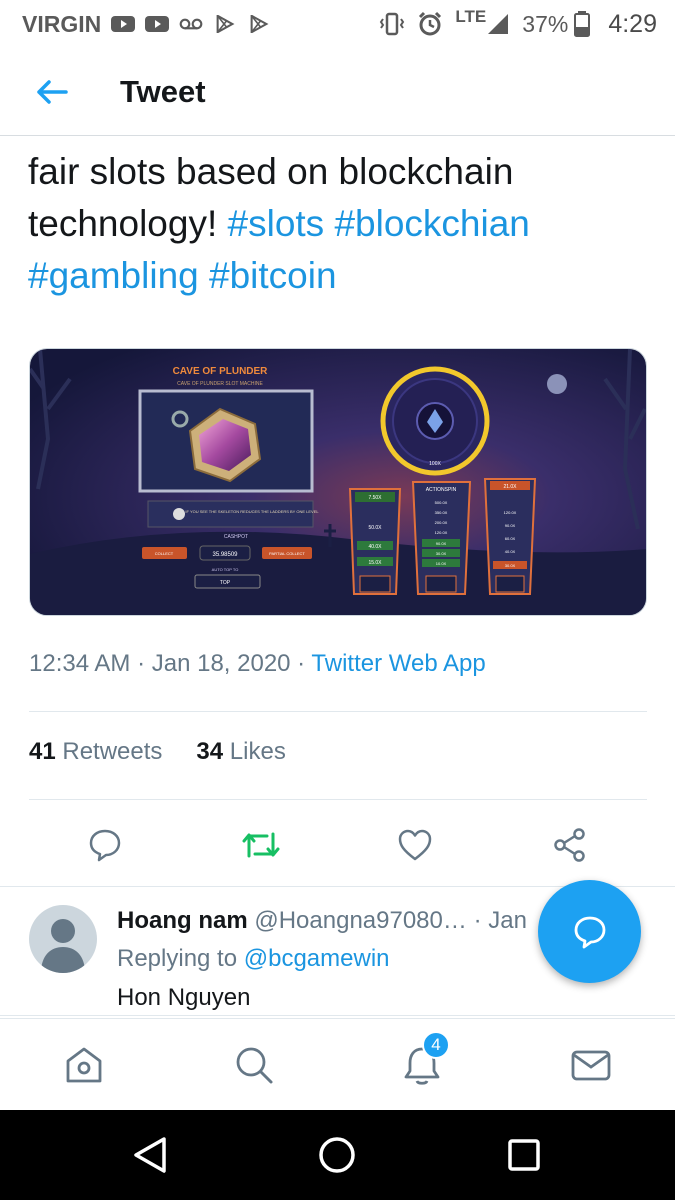  I want to click on action-spin-label: ACTIONSPIN, so click(441, 490).